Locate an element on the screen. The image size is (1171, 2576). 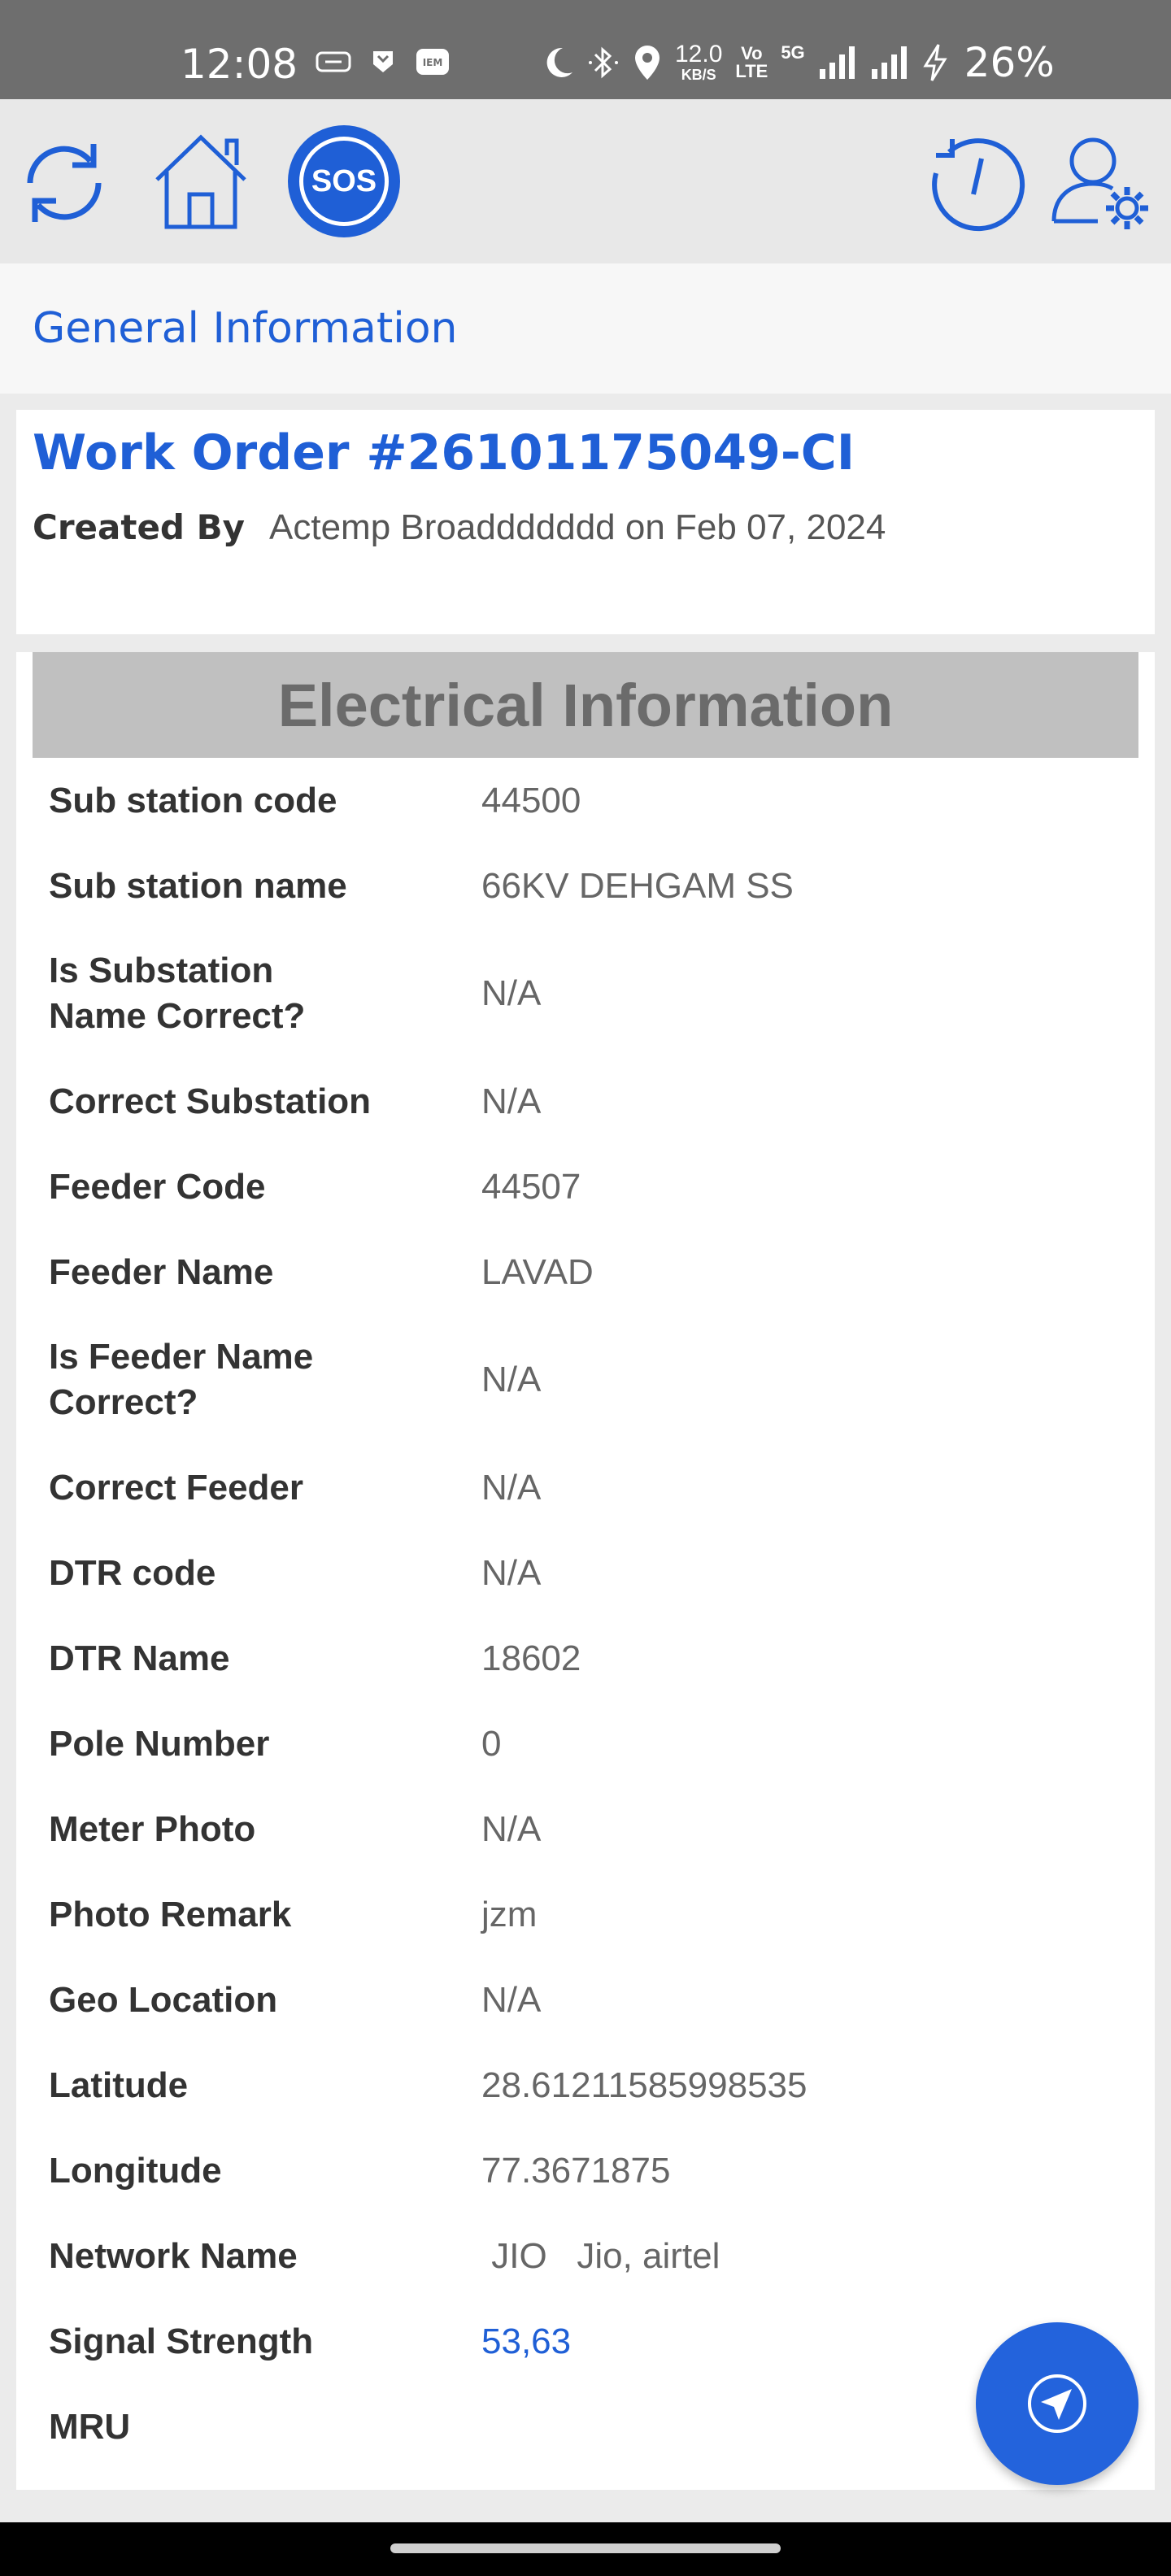
user-settings-button is located at coordinates (1102, 183).